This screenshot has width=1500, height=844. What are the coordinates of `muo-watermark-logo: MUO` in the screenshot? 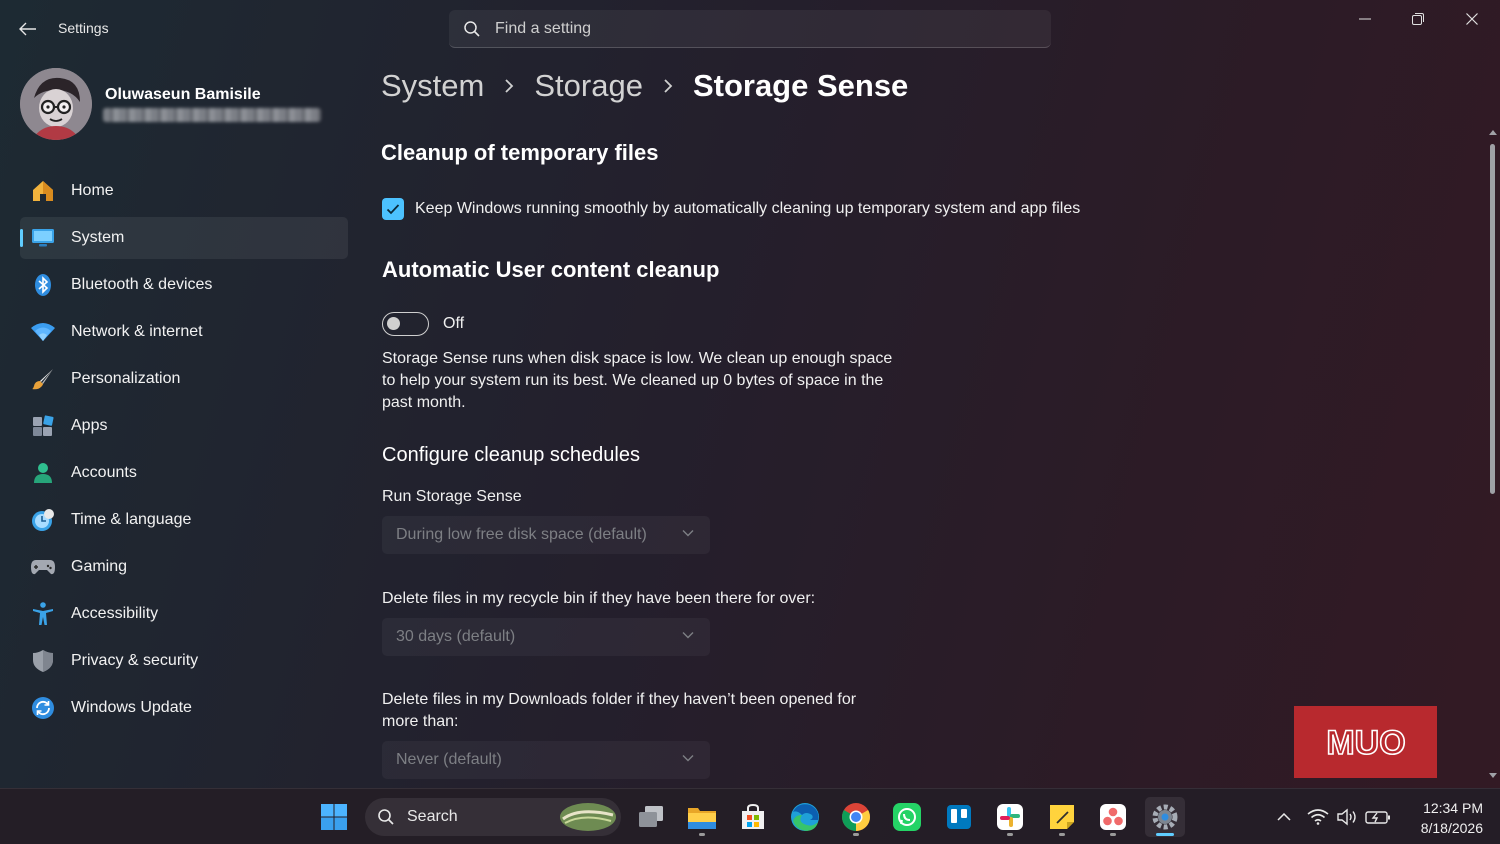 It's located at (1365, 742).